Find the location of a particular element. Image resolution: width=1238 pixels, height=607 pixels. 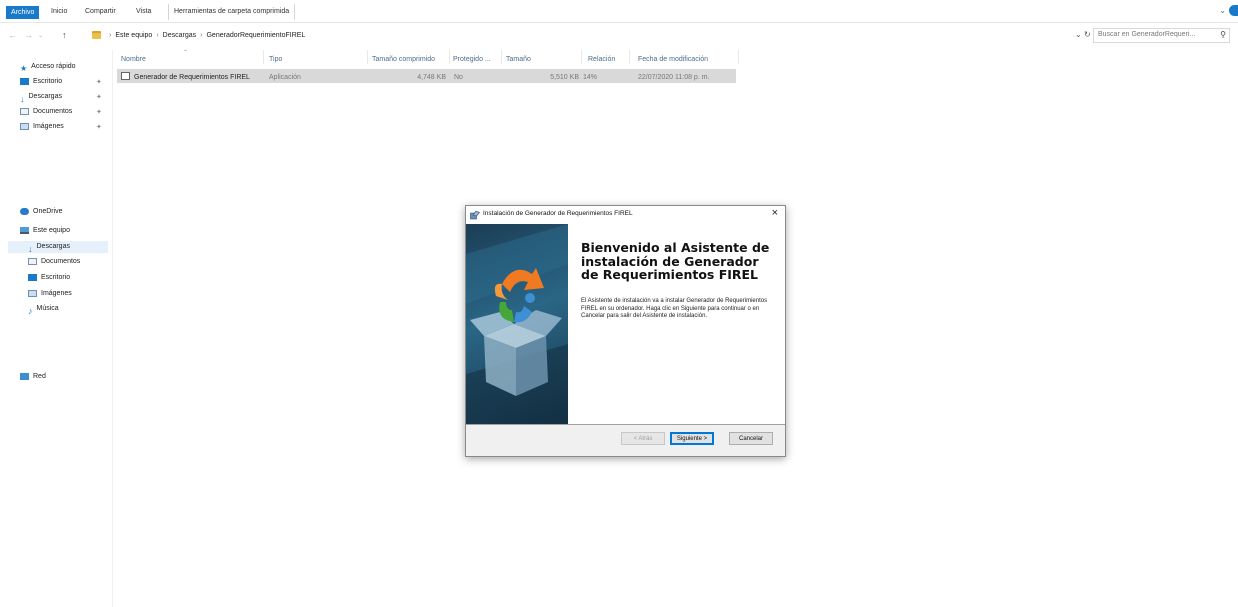

sort-ascending-icon: ⌃ is located at coordinates (186, 53).